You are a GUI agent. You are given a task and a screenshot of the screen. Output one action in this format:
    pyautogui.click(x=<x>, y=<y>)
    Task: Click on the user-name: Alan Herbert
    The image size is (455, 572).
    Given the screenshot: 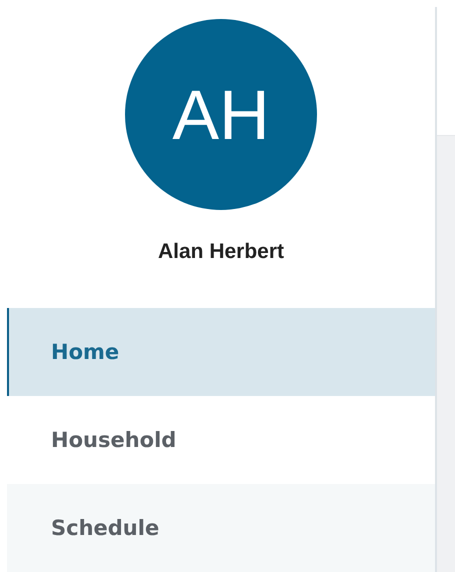 What is the action you would take?
    pyautogui.click(x=221, y=252)
    